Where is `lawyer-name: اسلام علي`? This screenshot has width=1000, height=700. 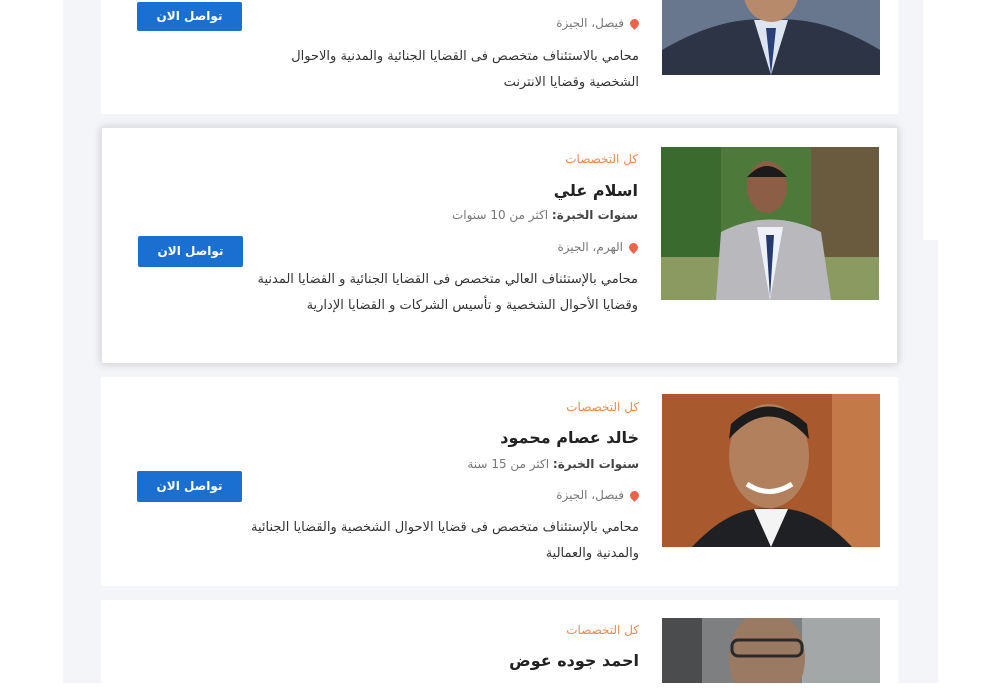 lawyer-name: اسلام علي is located at coordinates (596, 190).